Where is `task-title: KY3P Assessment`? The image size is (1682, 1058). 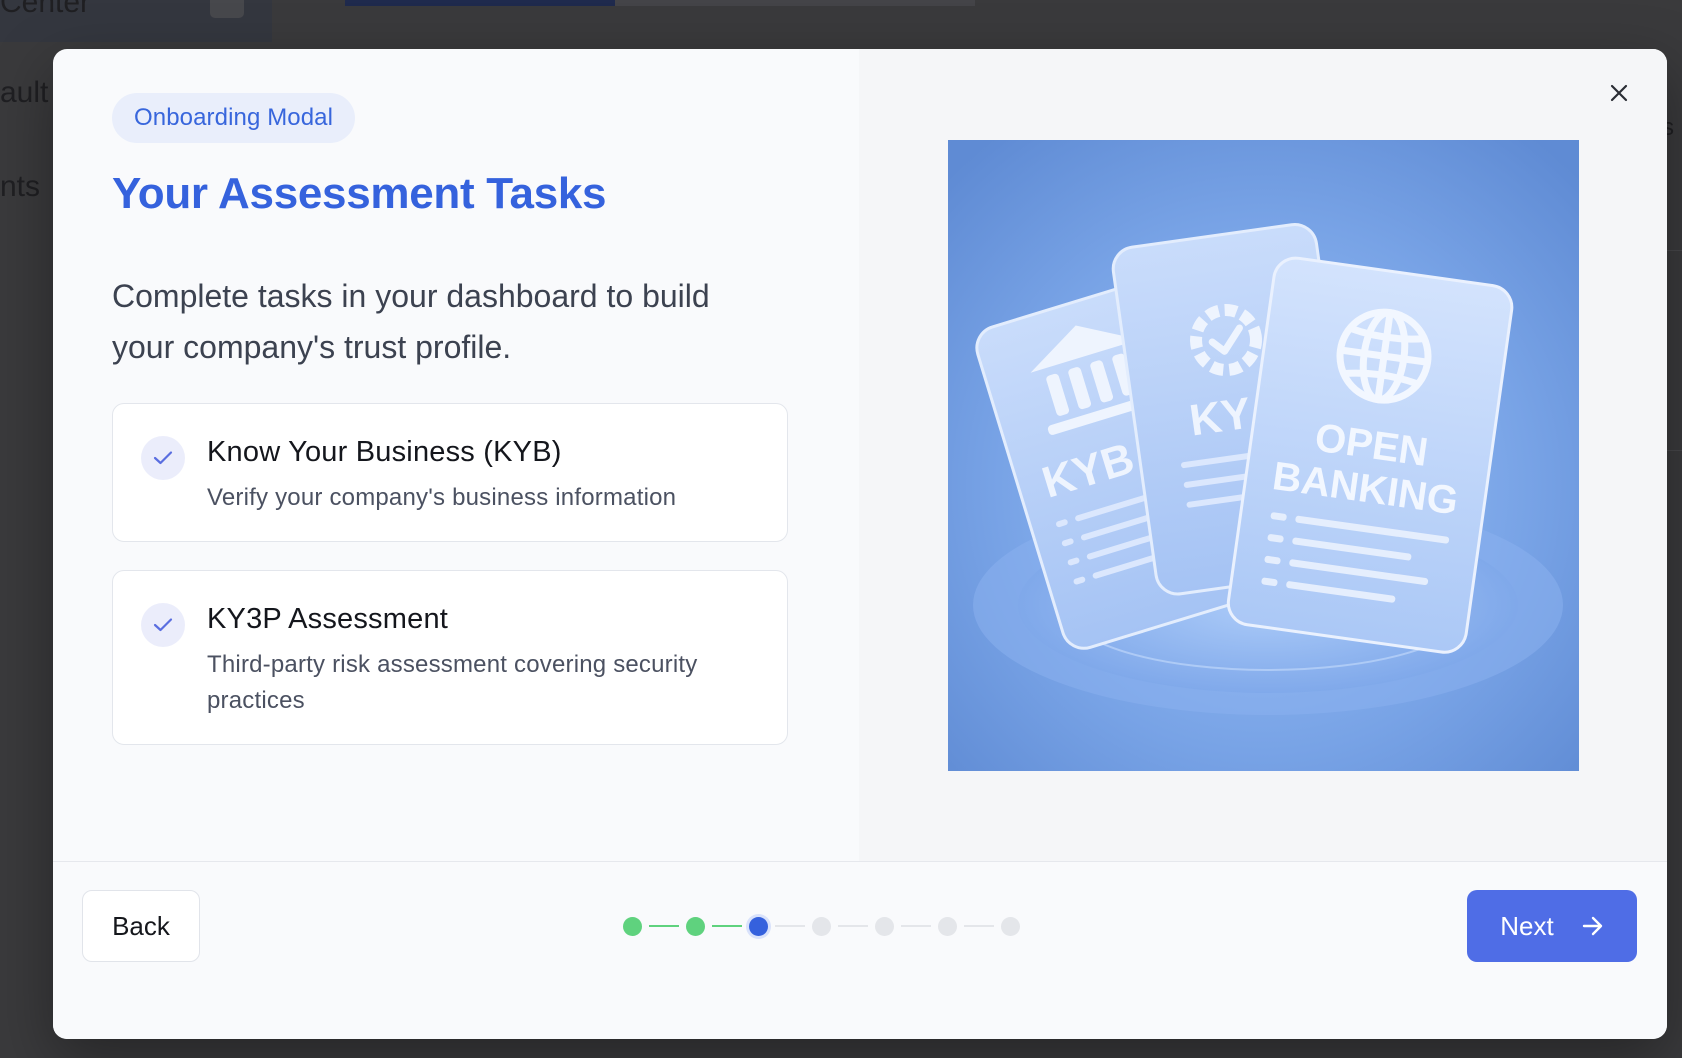 task-title: KY3P Assessment is located at coordinates (328, 619).